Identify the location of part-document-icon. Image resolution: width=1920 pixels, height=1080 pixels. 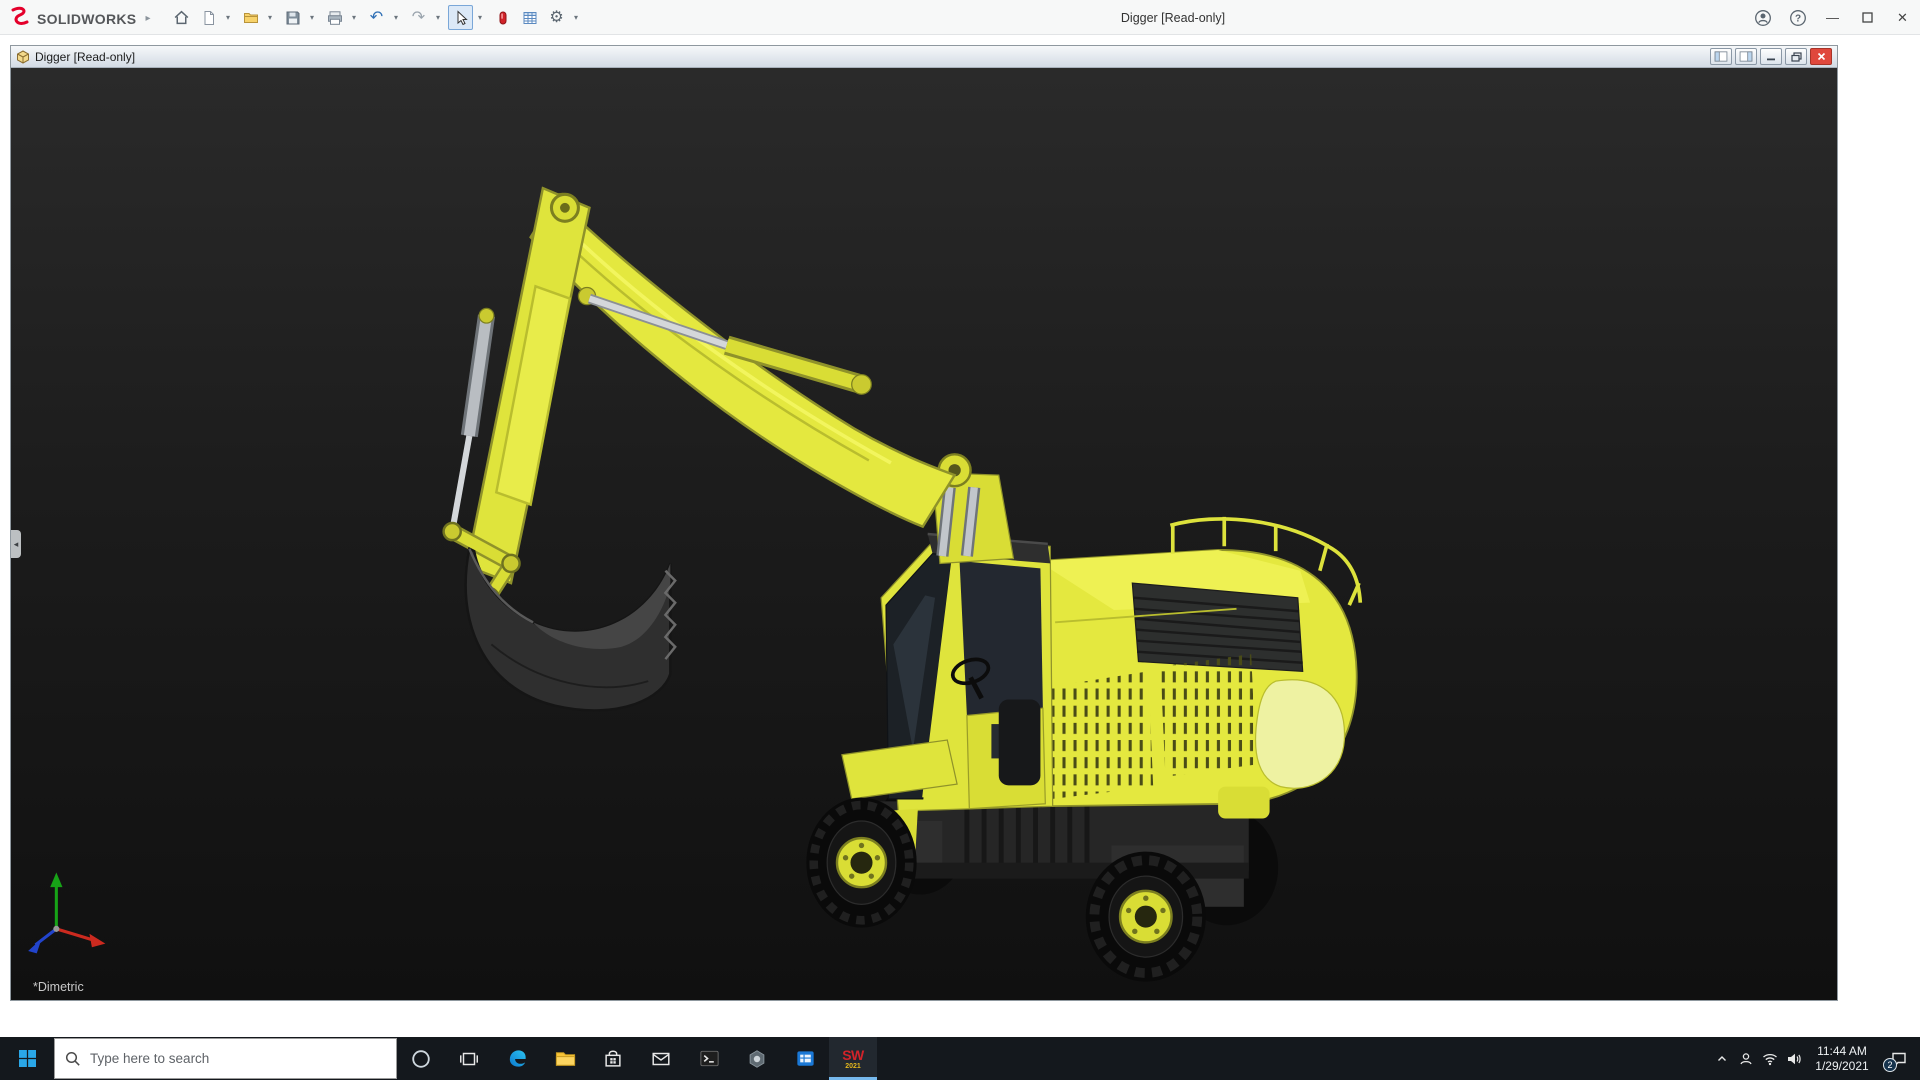
(23, 56).